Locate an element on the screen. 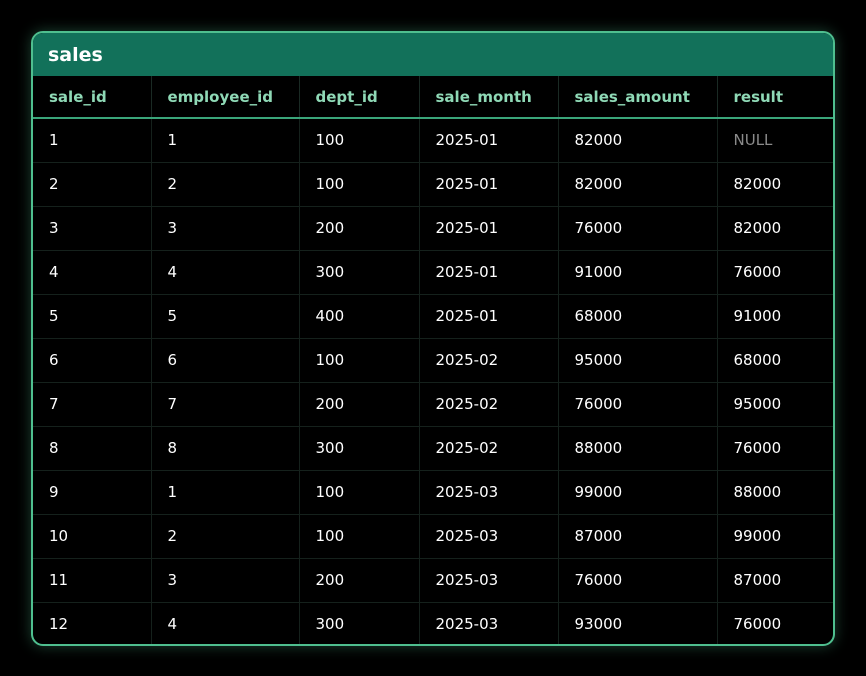 The width and height of the screenshot is (866, 676). table-row: 5 5 400 2025-01 68000 91000 is located at coordinates (433, 316).